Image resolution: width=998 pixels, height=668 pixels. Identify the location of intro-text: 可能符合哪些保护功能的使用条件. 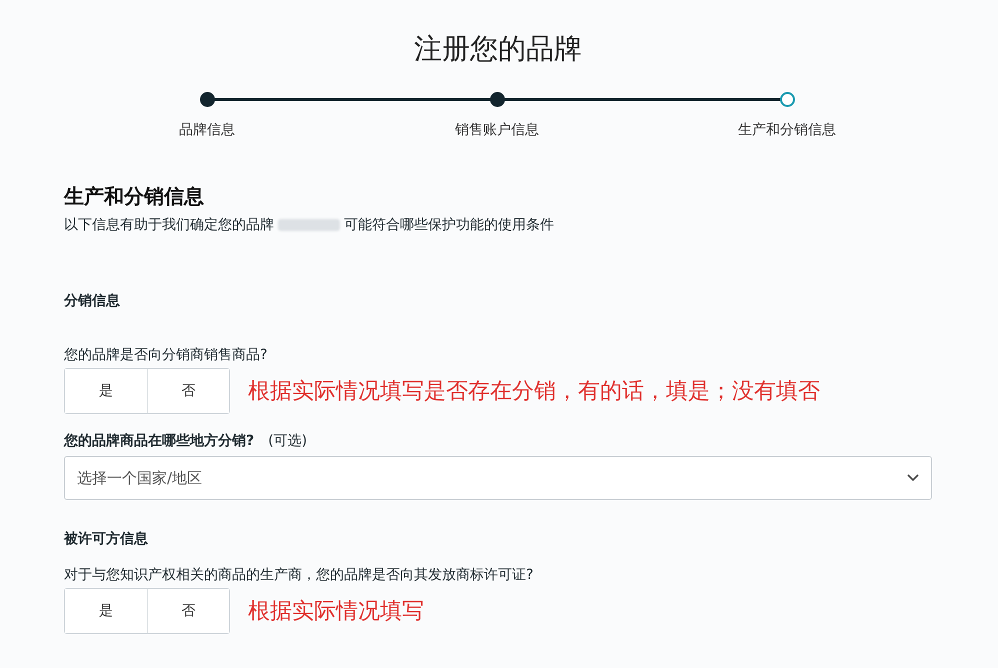
(449, 225).